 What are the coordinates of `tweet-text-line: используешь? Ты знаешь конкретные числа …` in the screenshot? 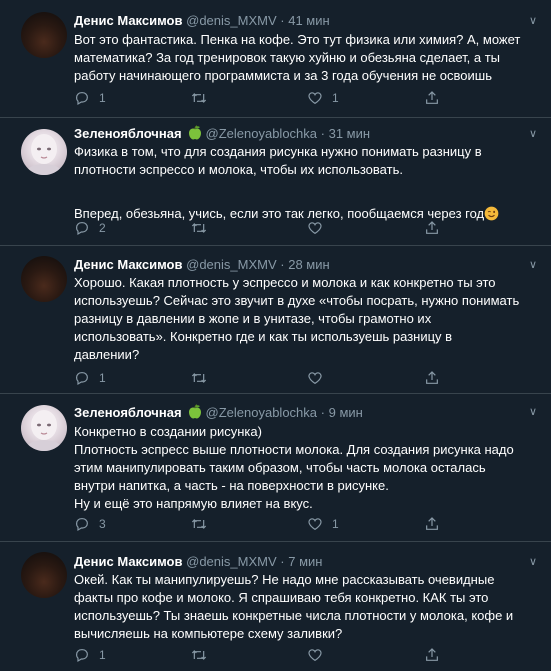 It's located at (294, 615).